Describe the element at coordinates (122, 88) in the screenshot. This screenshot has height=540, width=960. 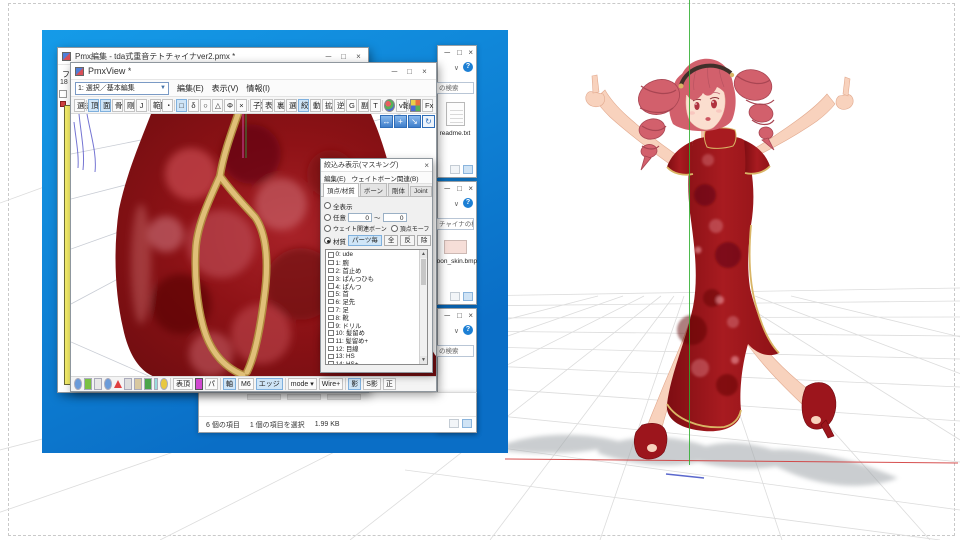
I see `edit-mode-select: 1: 選択／基本編集 ▼` at that location.